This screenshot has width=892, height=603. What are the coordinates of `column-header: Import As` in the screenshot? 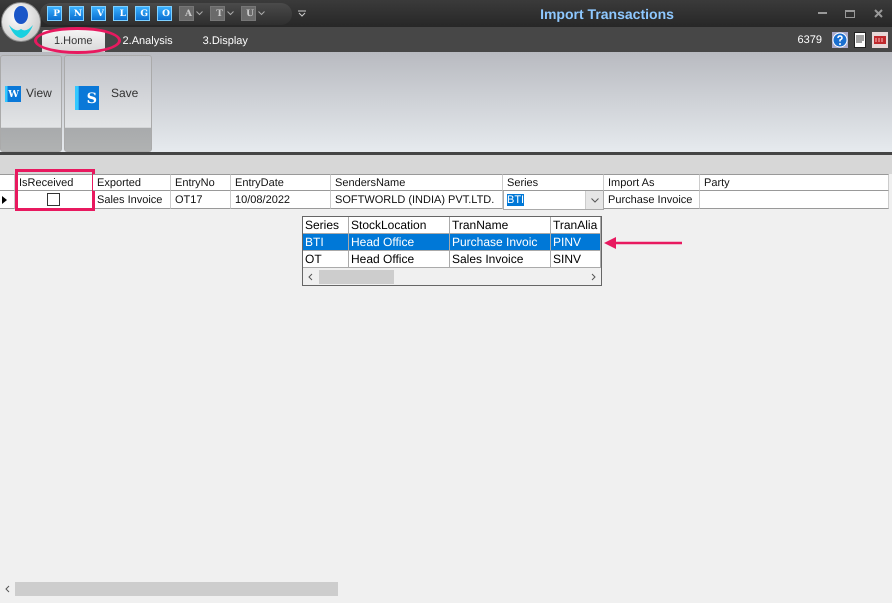 It's located at (652, 182).